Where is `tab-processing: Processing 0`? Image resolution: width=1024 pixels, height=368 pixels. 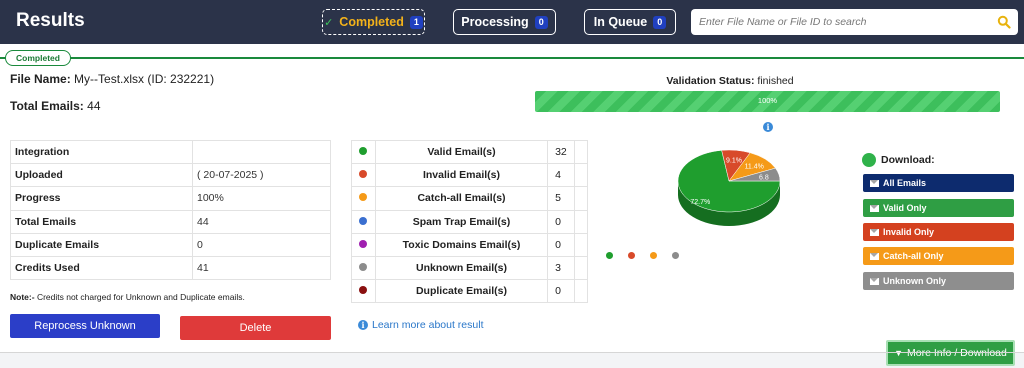 tab-processing: Processing 0 is located at coordinates (504, 22).